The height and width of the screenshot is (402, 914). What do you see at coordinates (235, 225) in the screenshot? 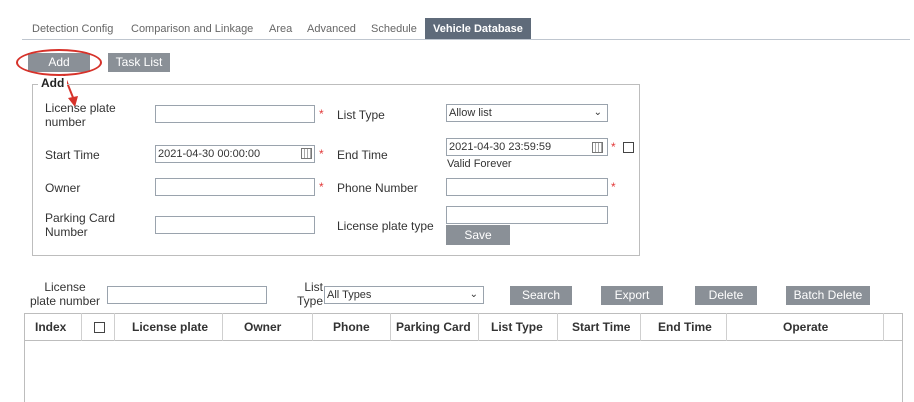
I see `parking-card-number-input` at bounding box center [235, 225].